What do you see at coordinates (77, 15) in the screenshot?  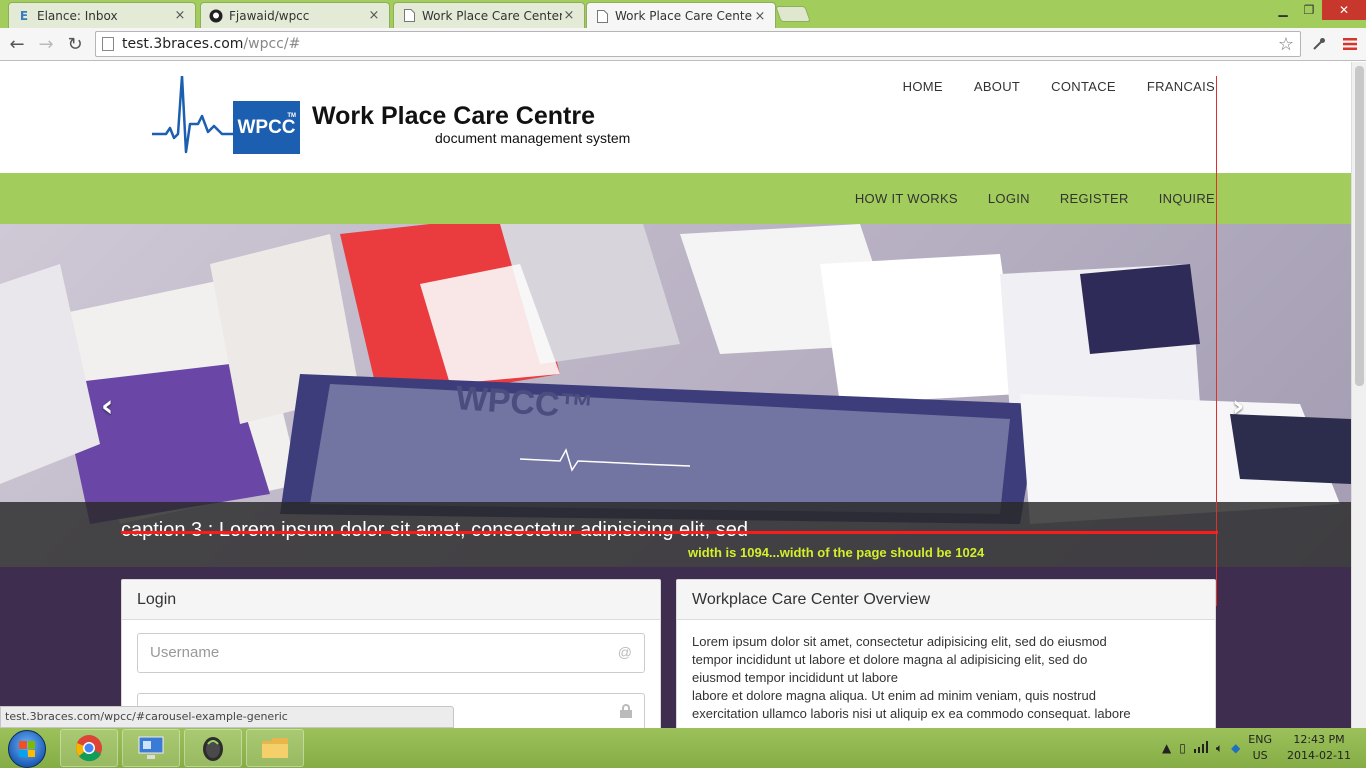 I see `tab-label: Elance: Inbox` at bounding box center [77, 15].